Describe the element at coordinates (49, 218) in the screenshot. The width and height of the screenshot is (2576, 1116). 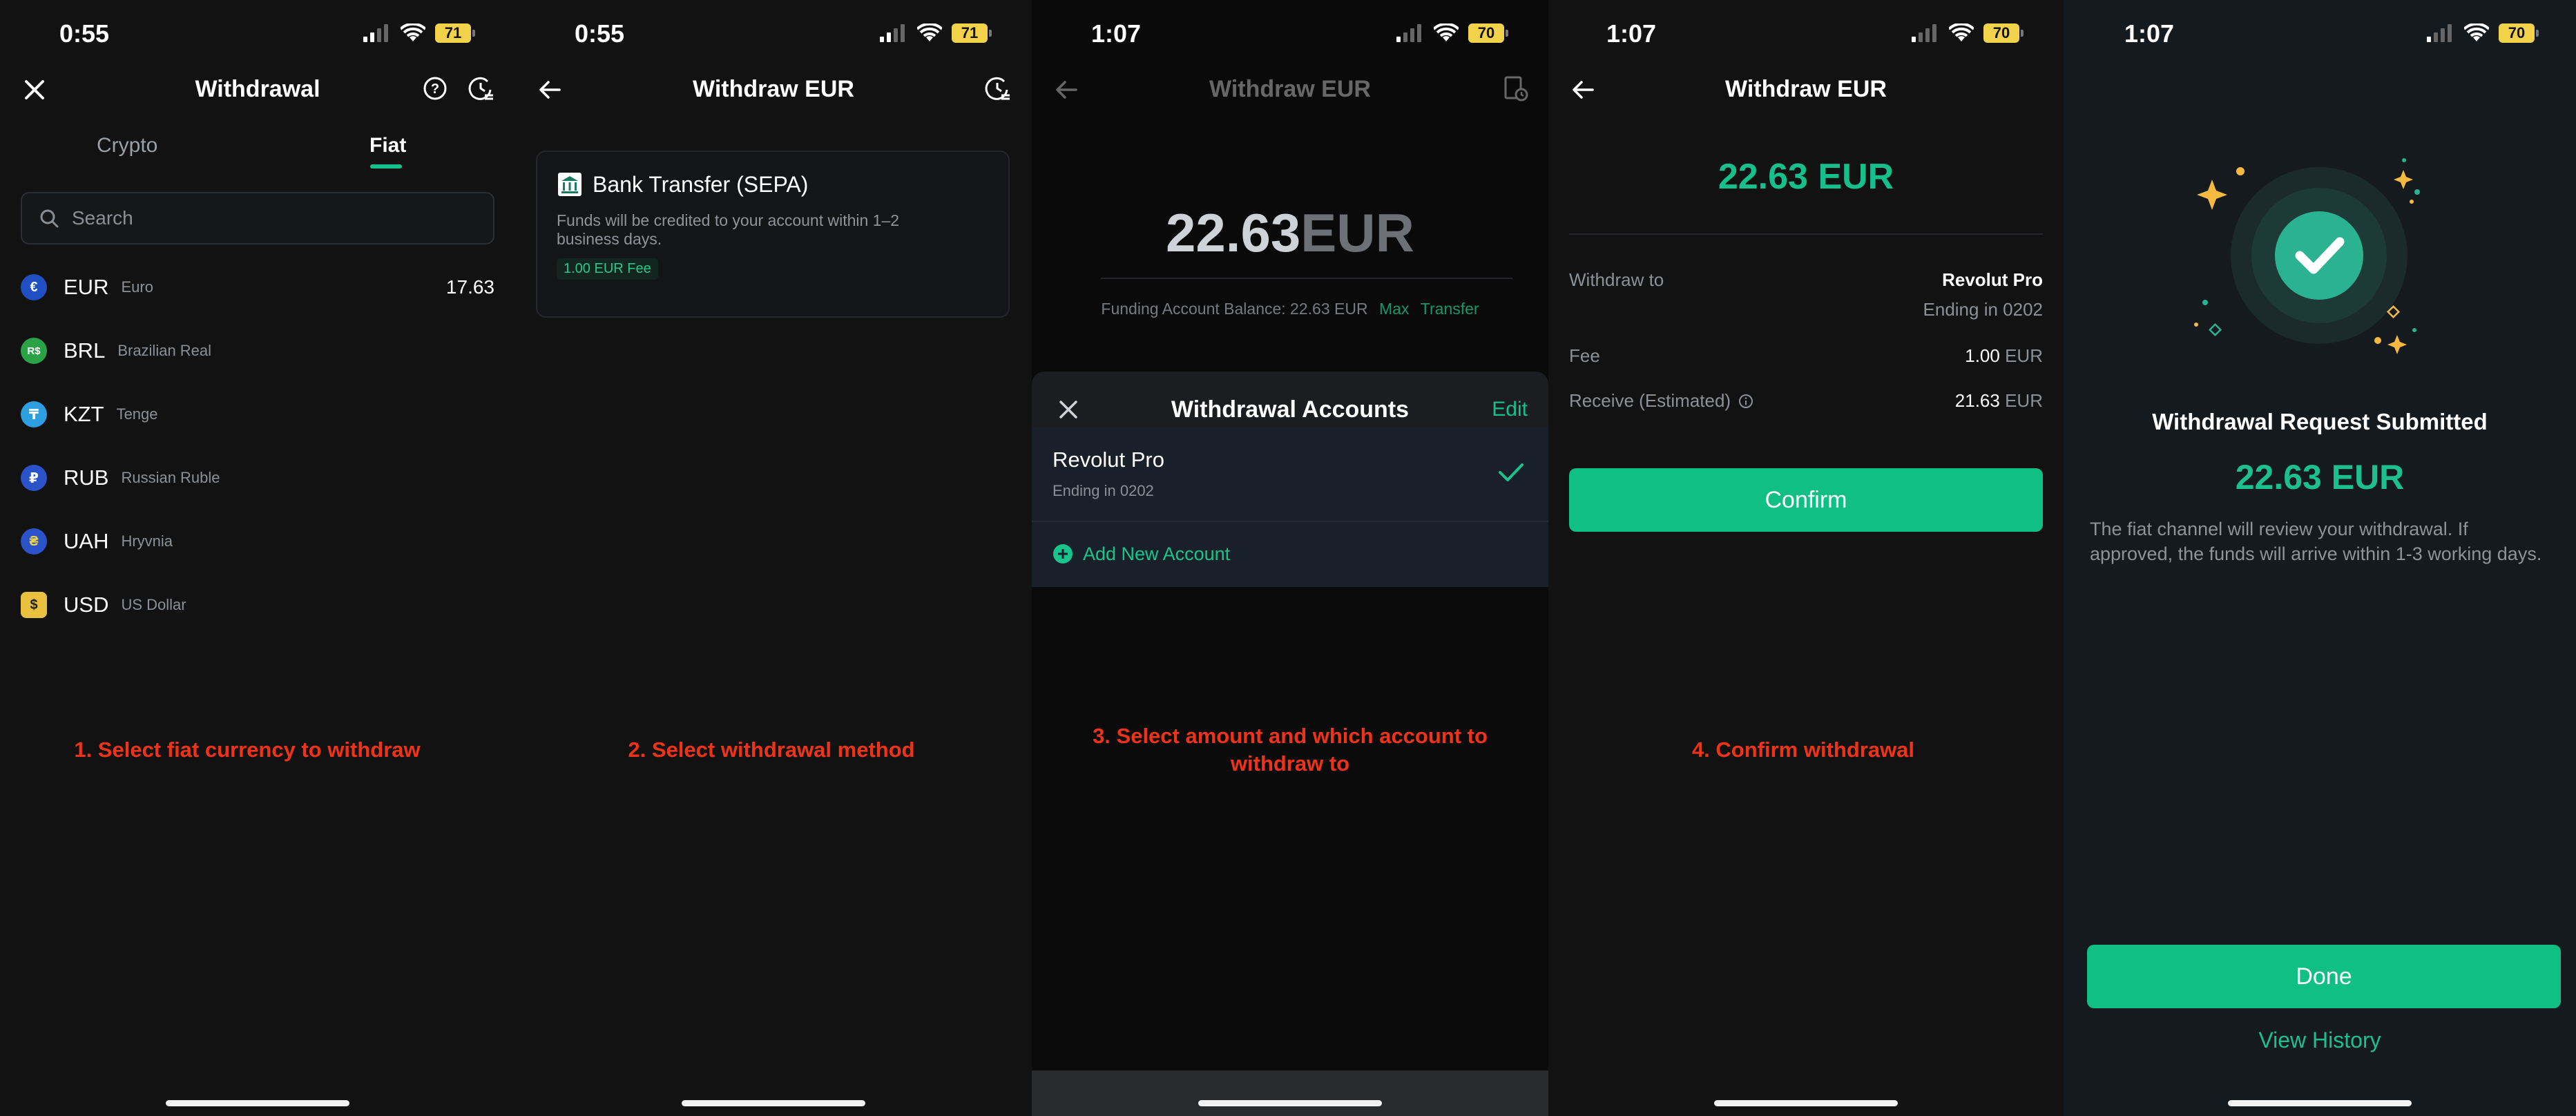
I see `search-icon` at that location.